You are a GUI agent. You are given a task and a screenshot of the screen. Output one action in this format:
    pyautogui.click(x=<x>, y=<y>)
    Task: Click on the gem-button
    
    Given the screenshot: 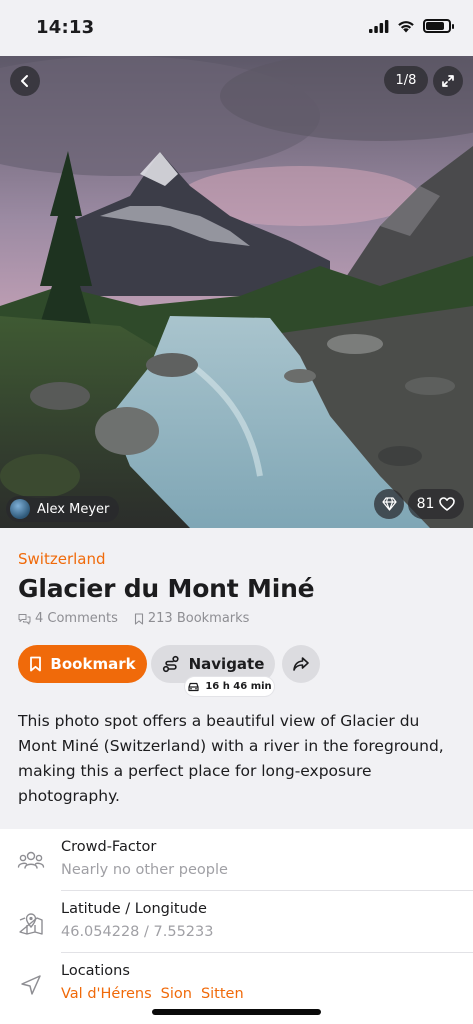 What is the action you would take?
    pyautogui.click(x=389, y=504)
    